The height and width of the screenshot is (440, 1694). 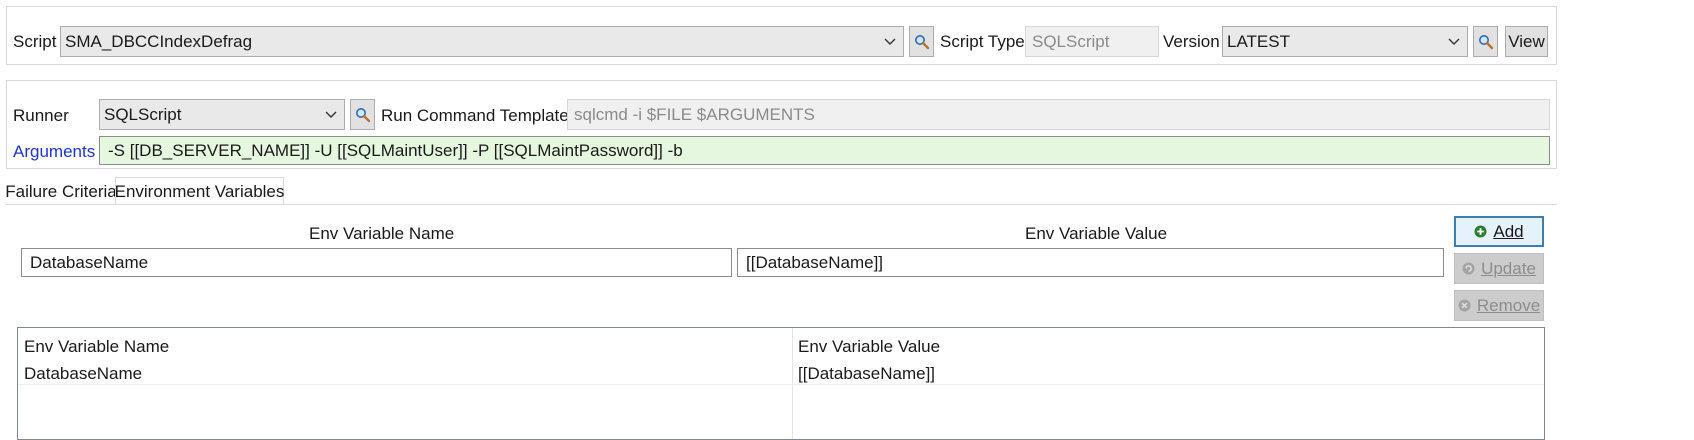 I want to click on update-button-label: Update, so click(x=1508, y=268).